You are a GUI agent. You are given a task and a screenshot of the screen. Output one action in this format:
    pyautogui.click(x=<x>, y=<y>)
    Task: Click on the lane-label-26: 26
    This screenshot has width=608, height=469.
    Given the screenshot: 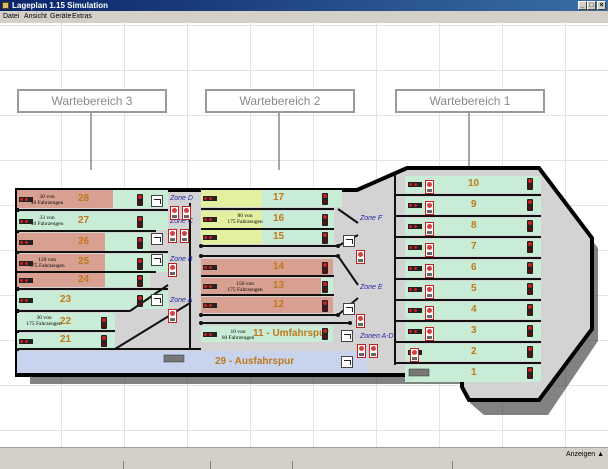 What is the action you would take?
    pyautogui.click(x=84, y=241)
    